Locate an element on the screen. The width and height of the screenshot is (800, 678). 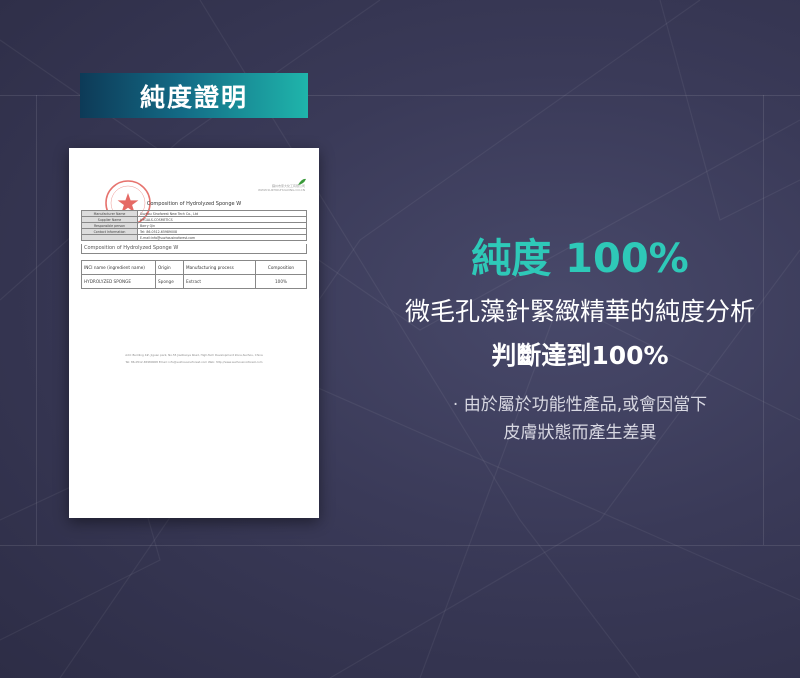
section-title-ribbon: 純度證明 is located at coordinates (194, 95).